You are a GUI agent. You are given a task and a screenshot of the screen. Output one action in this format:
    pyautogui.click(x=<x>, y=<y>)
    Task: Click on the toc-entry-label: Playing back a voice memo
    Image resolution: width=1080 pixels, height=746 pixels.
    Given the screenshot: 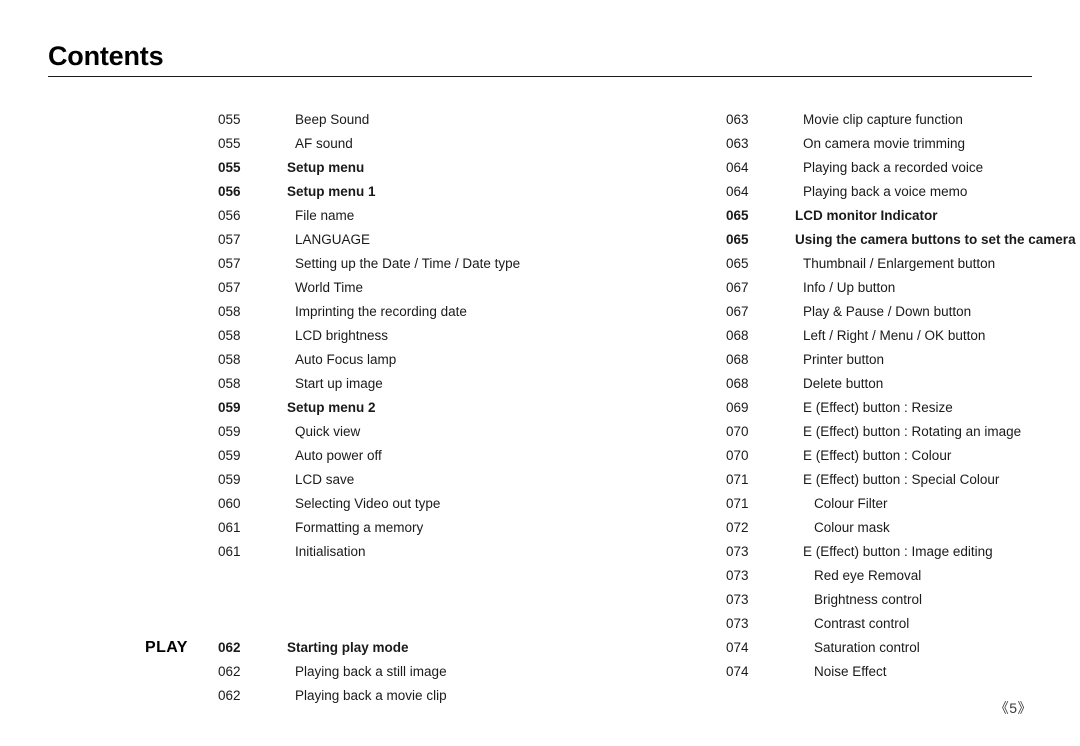 What is the action you would take?
    pyautogui.click(x=885, y=191)
    